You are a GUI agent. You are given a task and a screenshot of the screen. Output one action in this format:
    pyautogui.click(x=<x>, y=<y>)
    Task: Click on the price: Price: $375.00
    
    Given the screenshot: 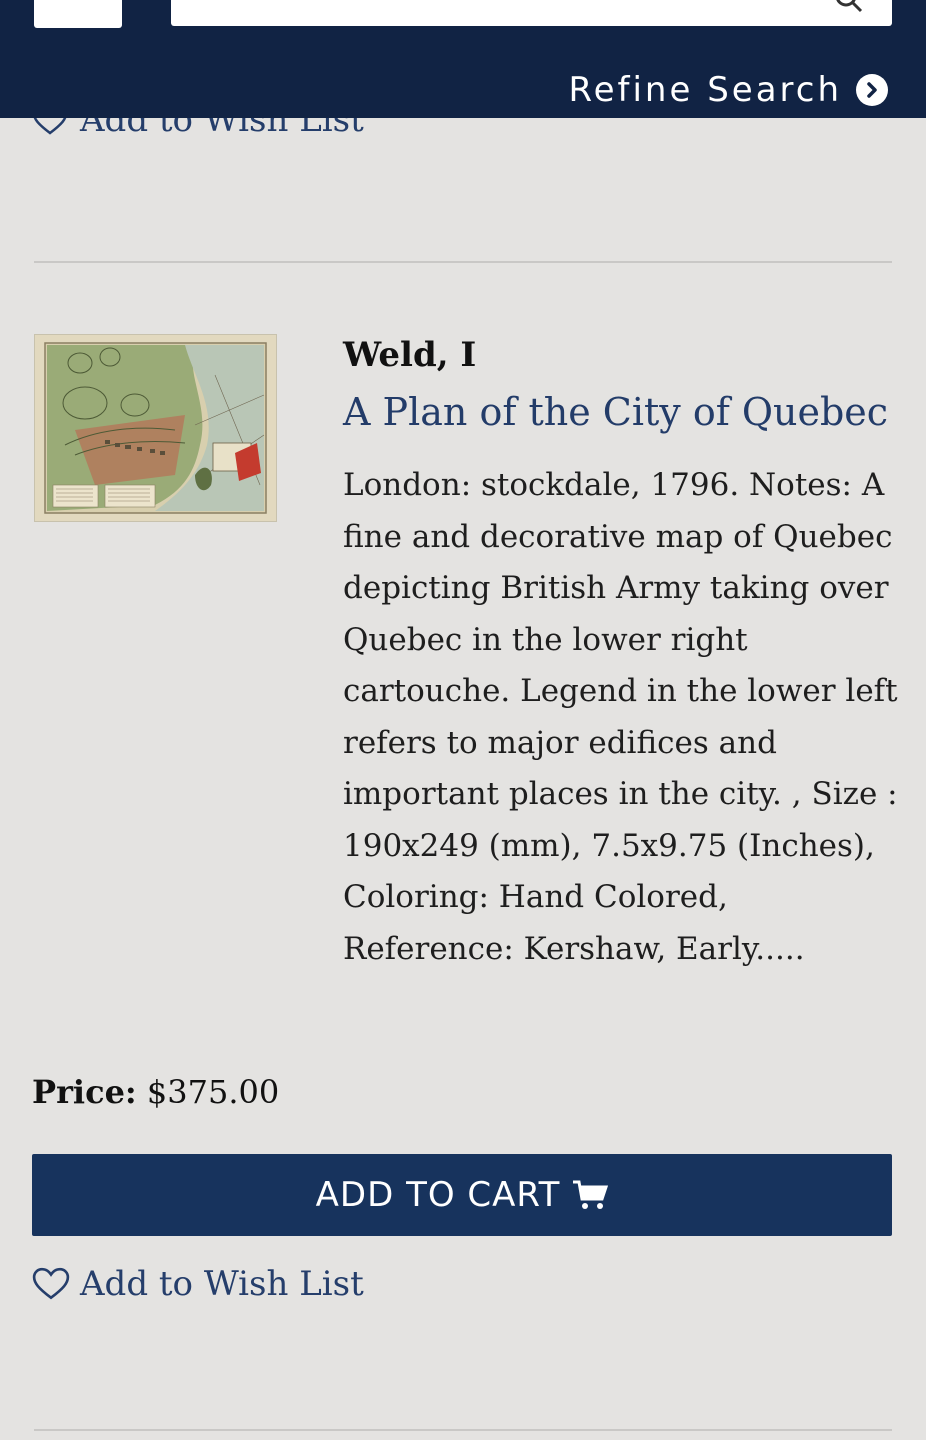 What is the action you would take?
    pyautogui.click(x=155, y=1092)
    